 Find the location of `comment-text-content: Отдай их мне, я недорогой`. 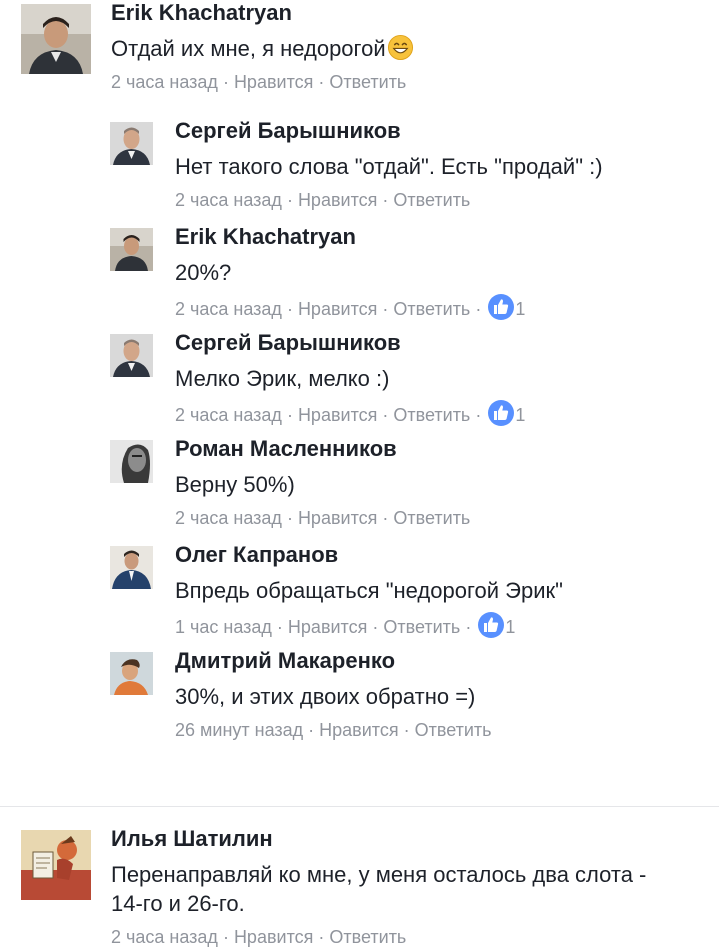

comment-text-content: Отдай их мне, я недорогой is located at coordinates (248, 48).